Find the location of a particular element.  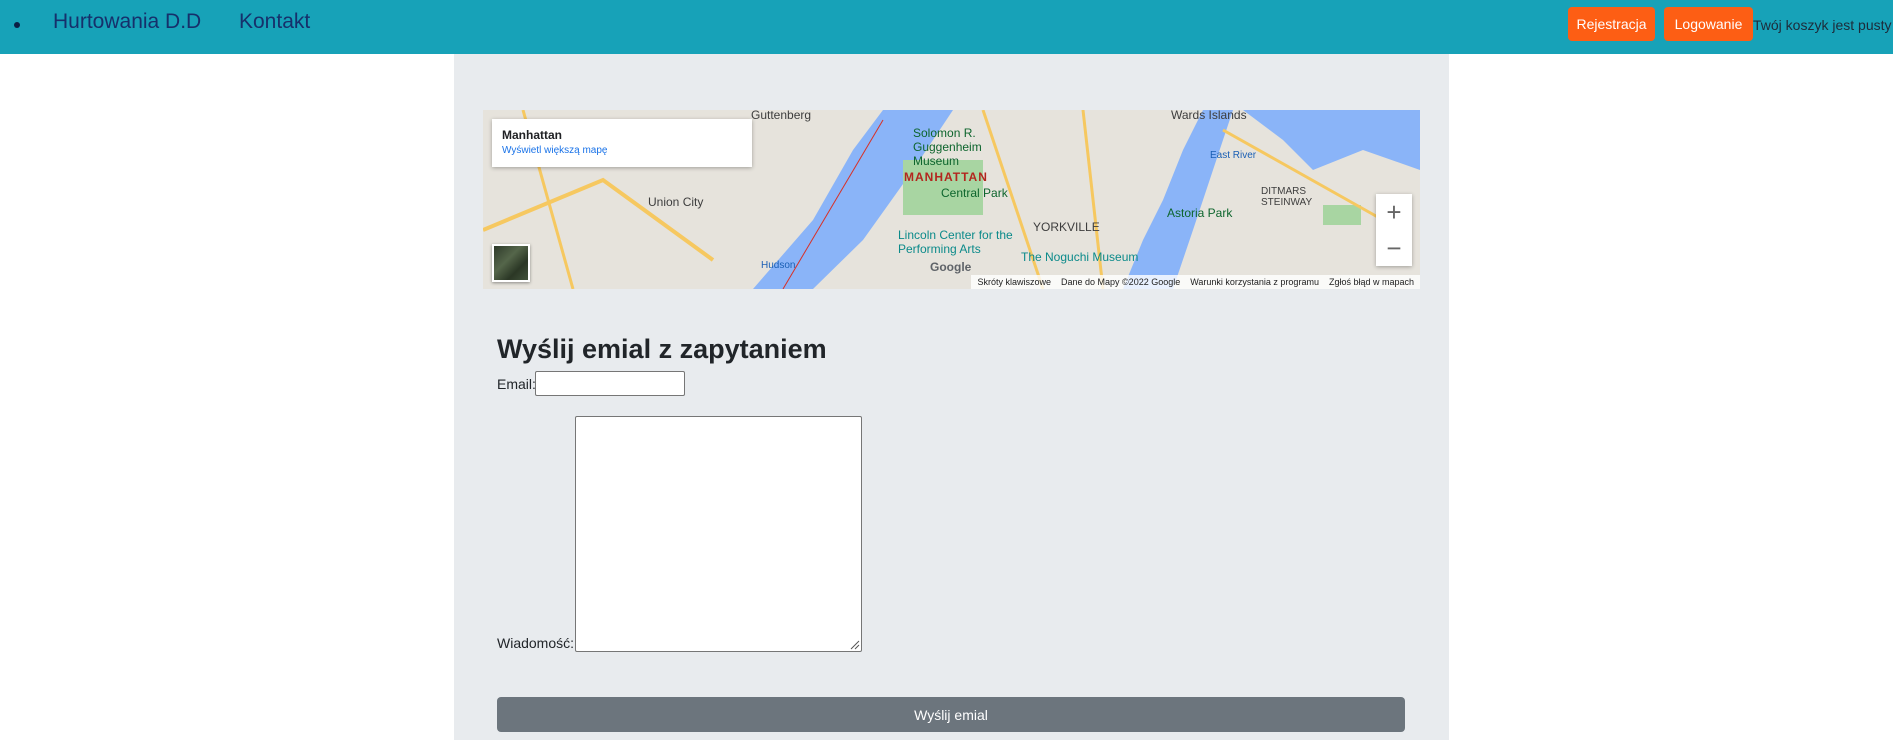

form-title: Wyślij emial z zapytaniem is located at coordinates (662, 349).